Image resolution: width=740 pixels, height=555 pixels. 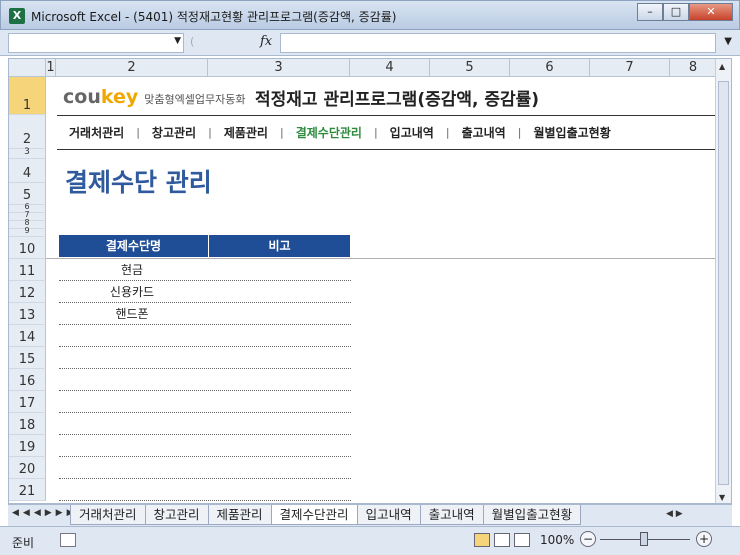 I want to click on row-header: 11, so click(x=27, y=270).